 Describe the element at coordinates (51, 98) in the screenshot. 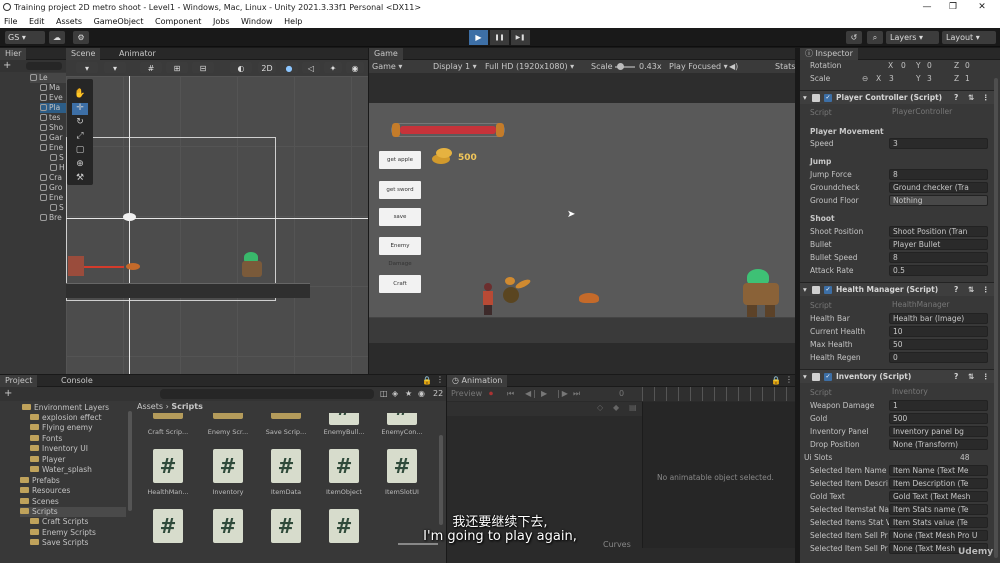

I see `hierarchy-item: Eve` at that location.